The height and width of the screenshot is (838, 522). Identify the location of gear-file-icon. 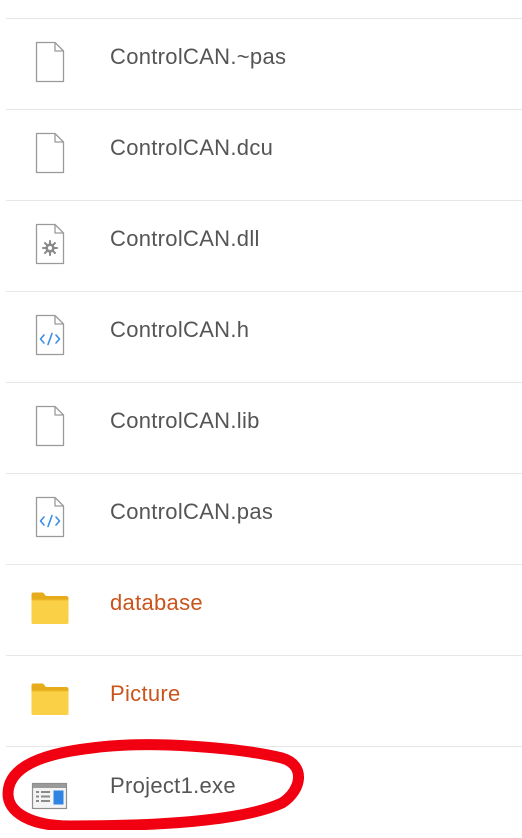
(50, 244).